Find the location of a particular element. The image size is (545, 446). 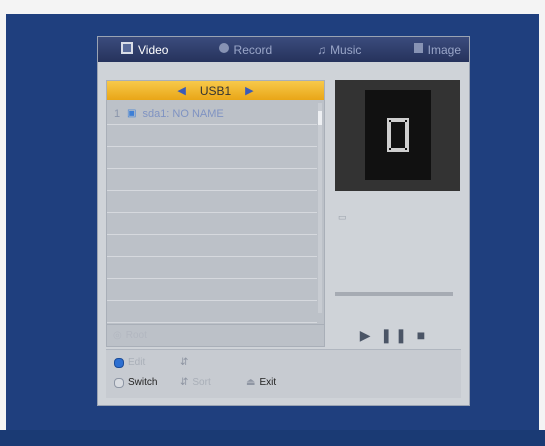

exit-hint: ⏏ Exit is located at coordinates (261, 382).